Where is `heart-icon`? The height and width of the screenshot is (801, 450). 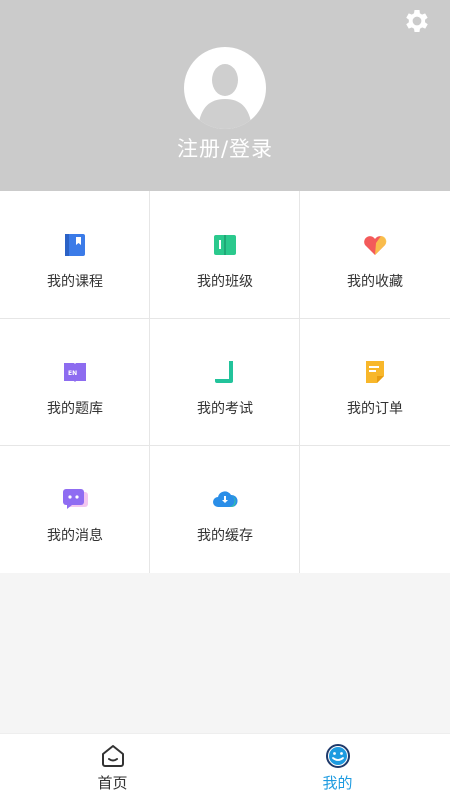 heart-icon is located at coordinates (375, 245).